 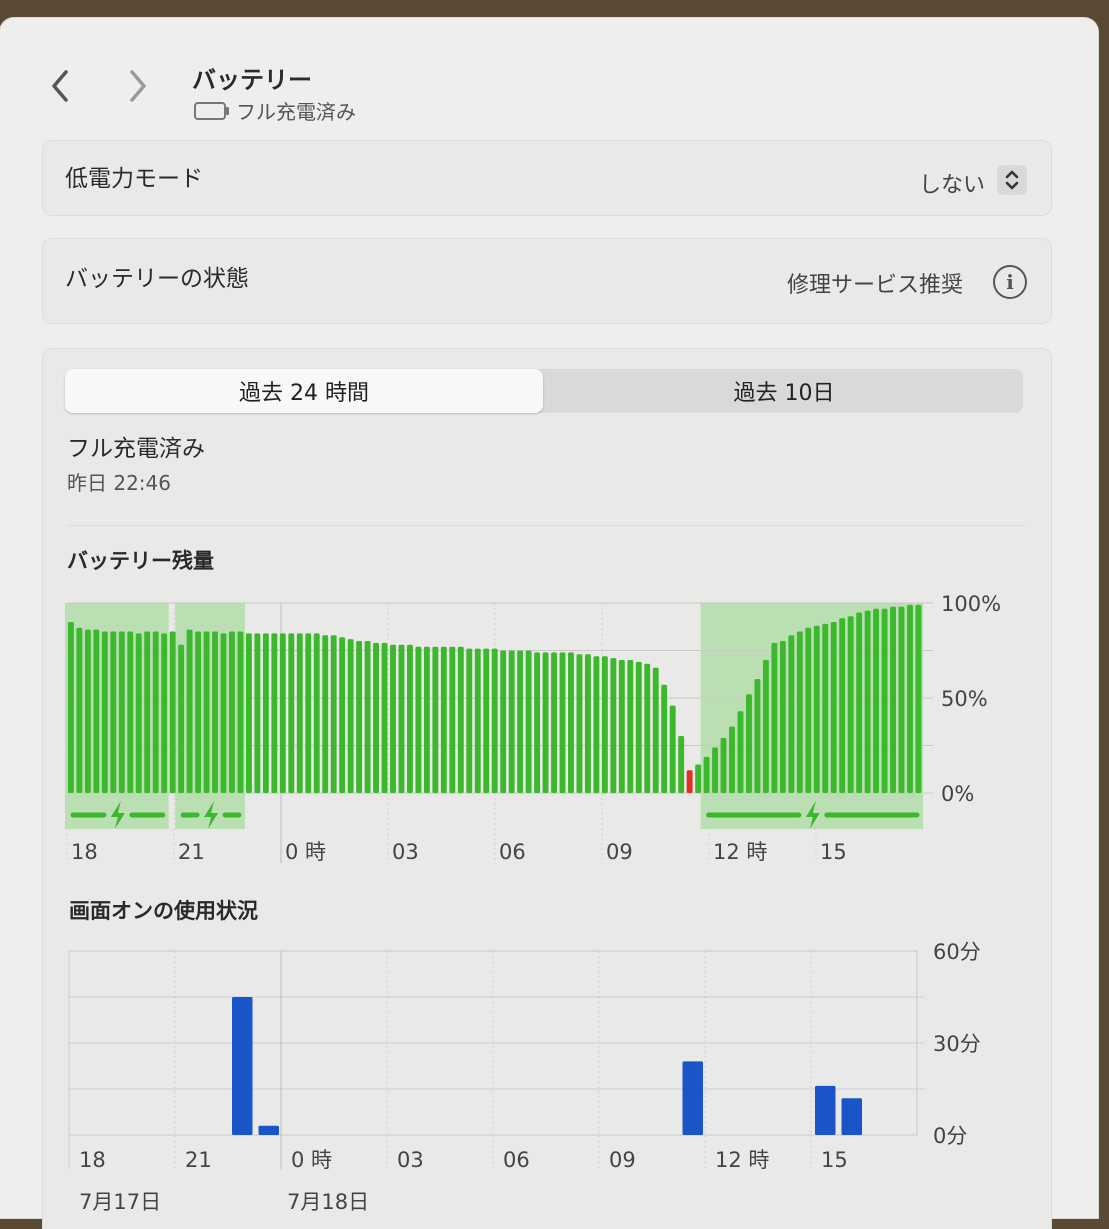 What do you see at coordinates (120, 1202) in the screenshot?
I see `usage-date-label: 7月17日` at bounding box center [120, 1202].